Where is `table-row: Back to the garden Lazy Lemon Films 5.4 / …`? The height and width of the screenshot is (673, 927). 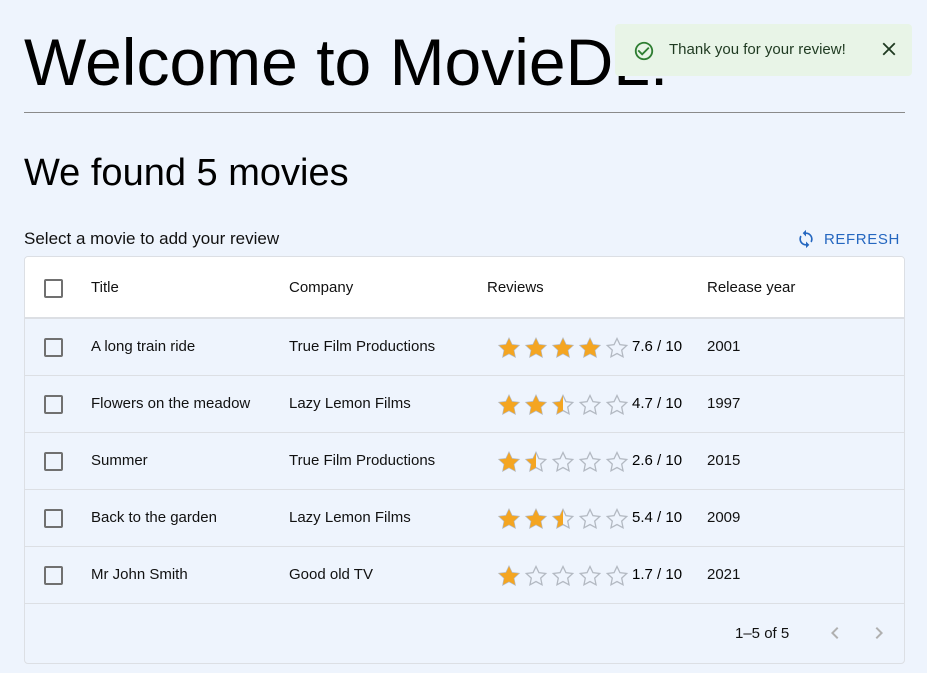
table-row: Back to the garden Lazy Lemon Films 5.4 / … is located at coordinates (464, 518).